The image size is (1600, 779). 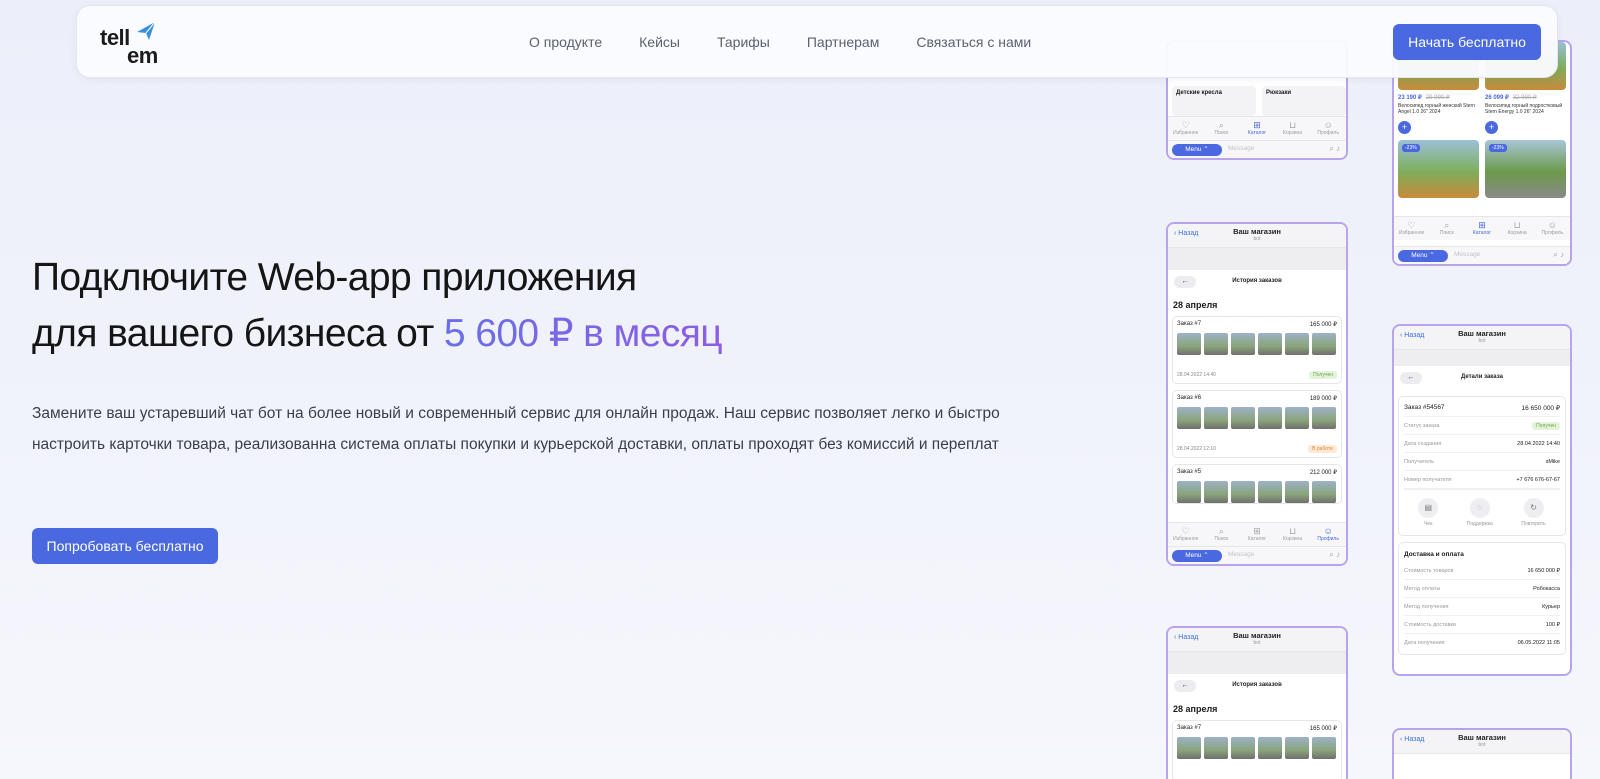 What do you see at coordinates (1482, 377) in the screenshot?
I see `screen-title: Детали заказа` at bounding box center [1482, 377].